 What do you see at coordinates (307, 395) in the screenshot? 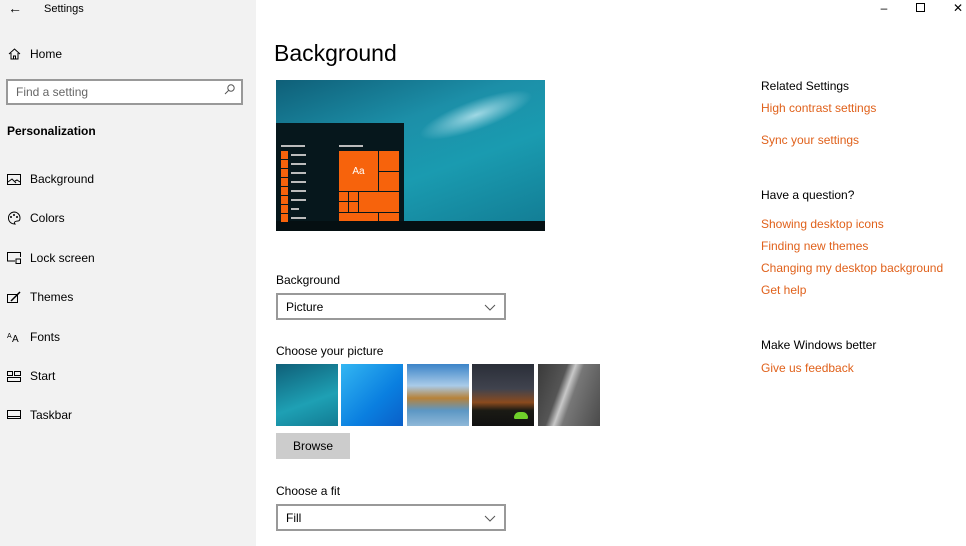
I see `picture-thumbnail-underwater` at bounding box center [307, 395].